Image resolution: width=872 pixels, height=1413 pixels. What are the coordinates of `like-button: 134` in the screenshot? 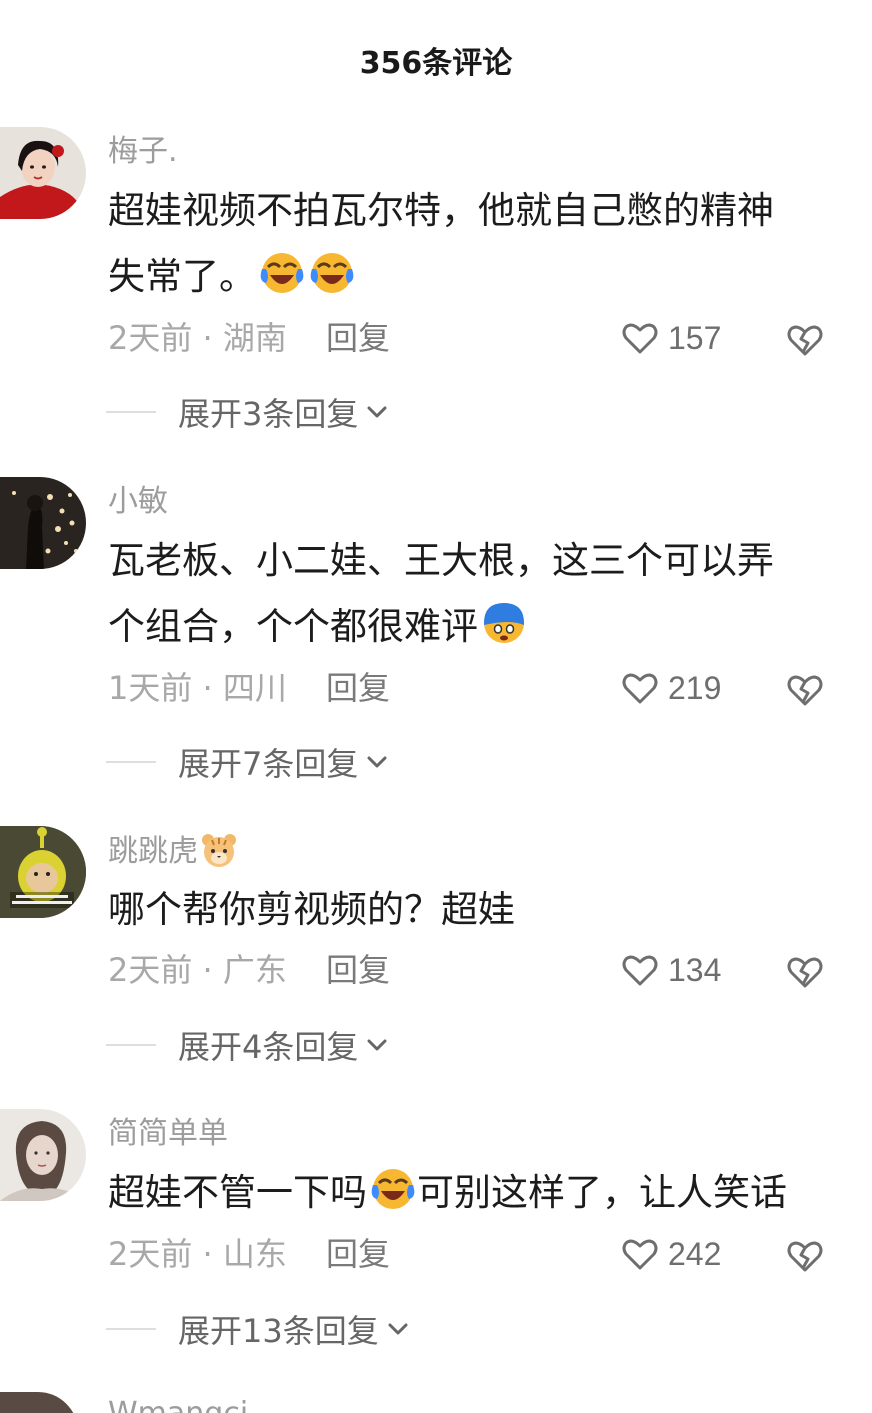 It's located at (670, 970).